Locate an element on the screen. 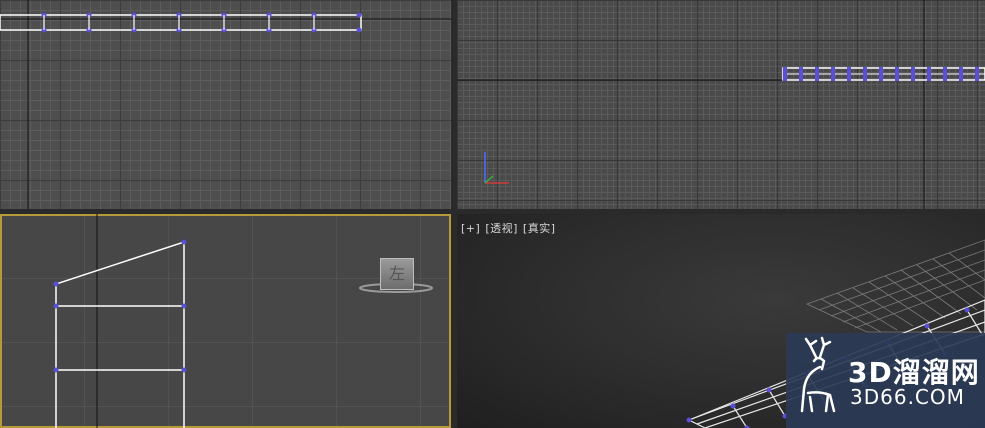 This screenshot has width=985, height=428. deer-icon is located at coordinates (818, 374).